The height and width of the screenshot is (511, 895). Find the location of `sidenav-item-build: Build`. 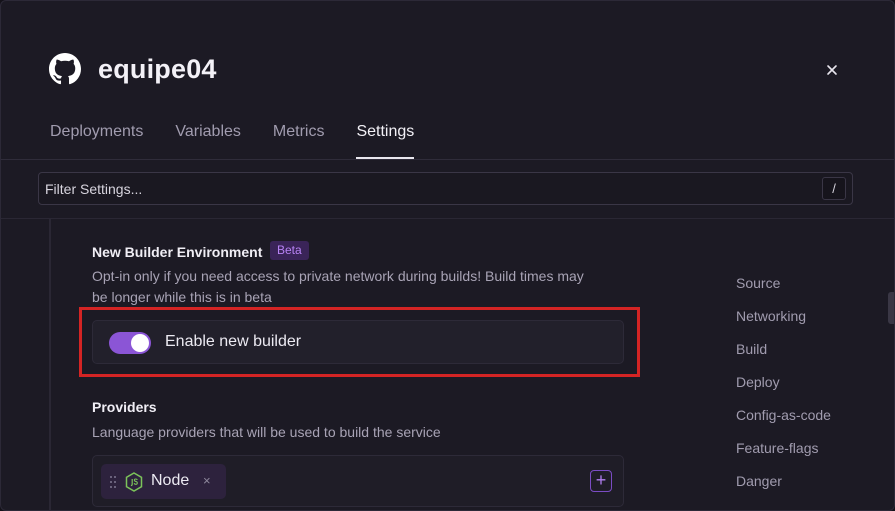

sidenav-item-build: Build is located at coordinates (783, 355).